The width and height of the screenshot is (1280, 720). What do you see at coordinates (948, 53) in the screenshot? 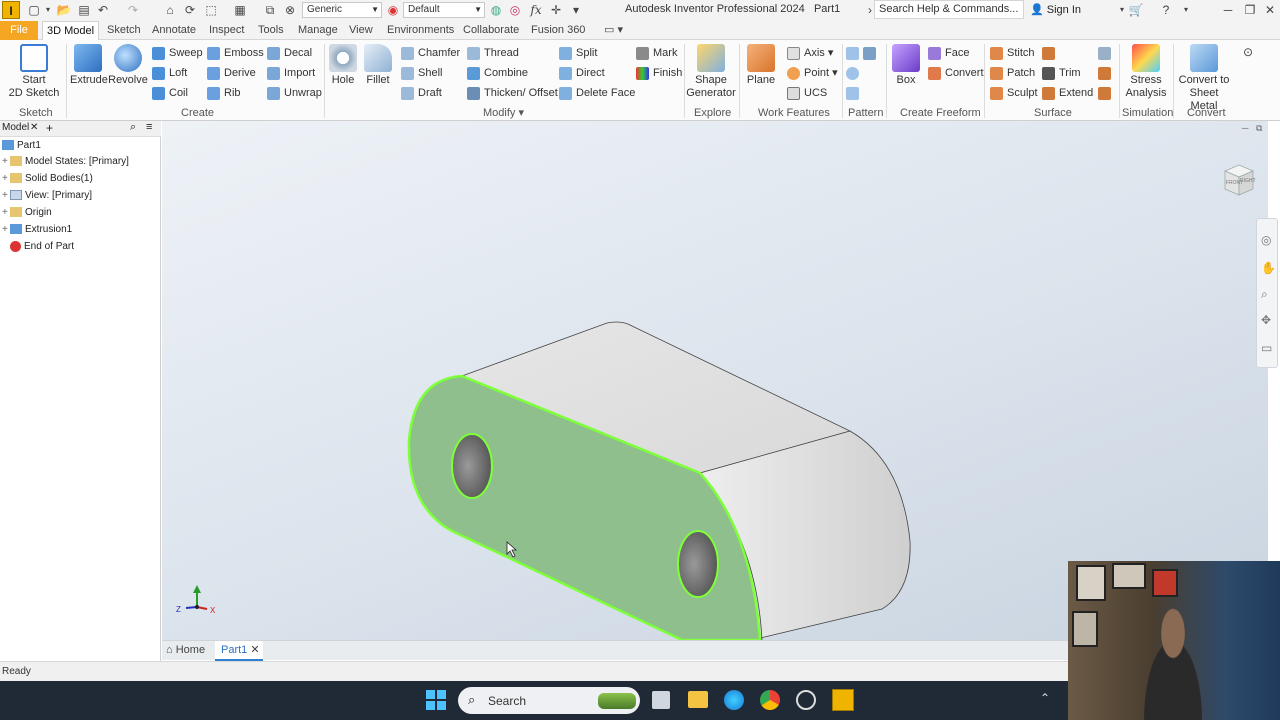
I see `face-button: Face` at bounding box center [948, 53].